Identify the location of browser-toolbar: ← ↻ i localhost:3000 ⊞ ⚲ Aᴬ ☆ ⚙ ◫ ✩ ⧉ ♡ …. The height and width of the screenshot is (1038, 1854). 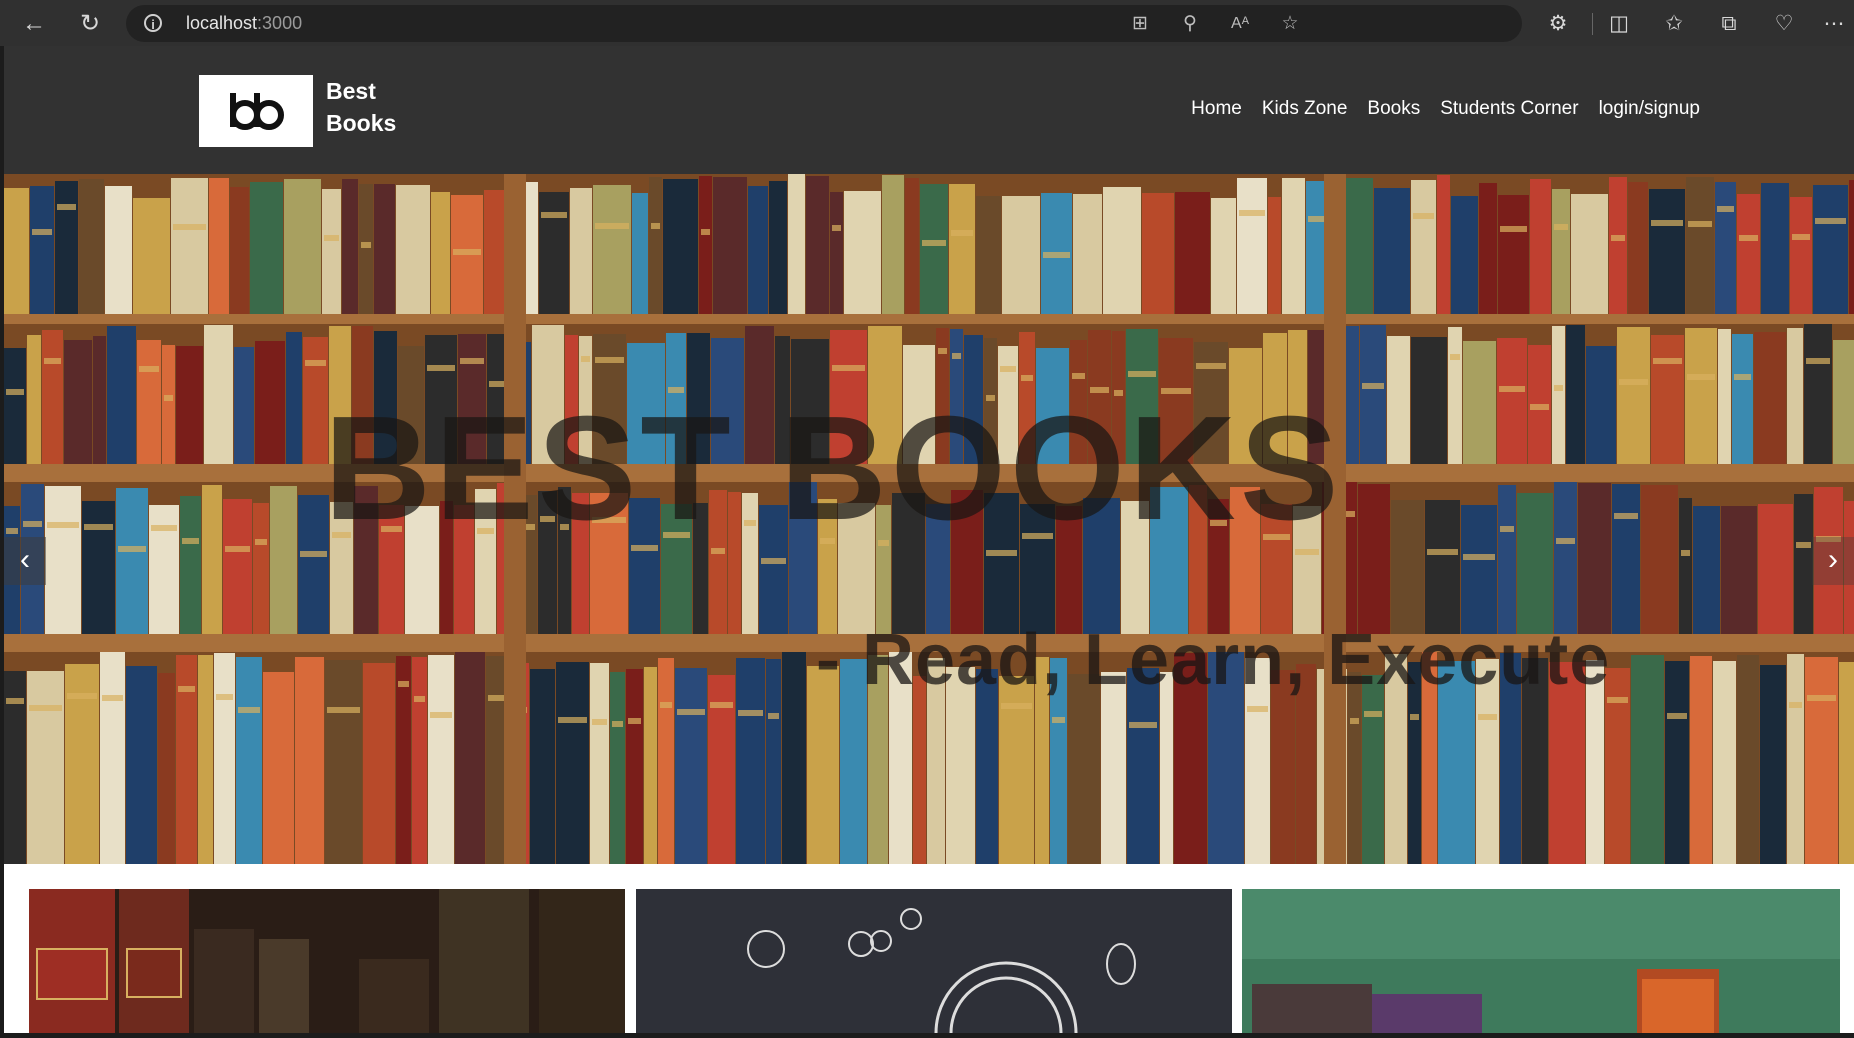
(927, 23).